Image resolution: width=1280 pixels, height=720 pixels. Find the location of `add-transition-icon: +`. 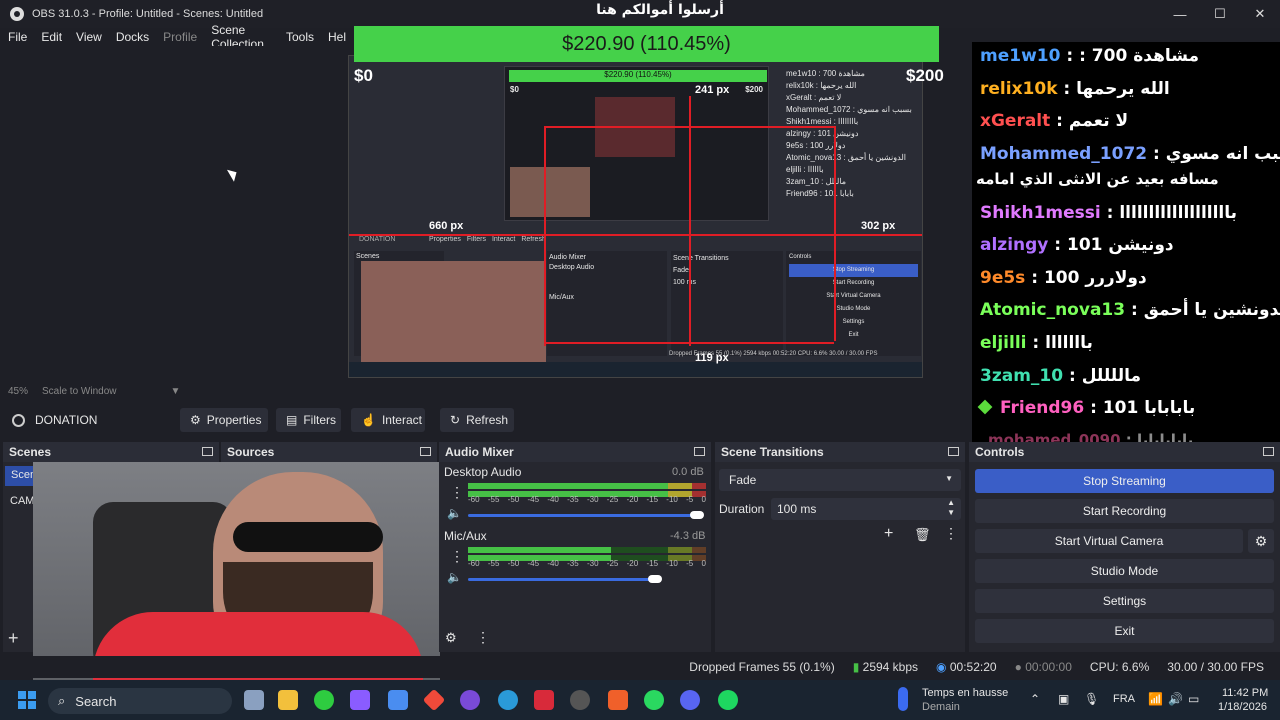

add-transition-icon: + is located at coordinates (888, 534).